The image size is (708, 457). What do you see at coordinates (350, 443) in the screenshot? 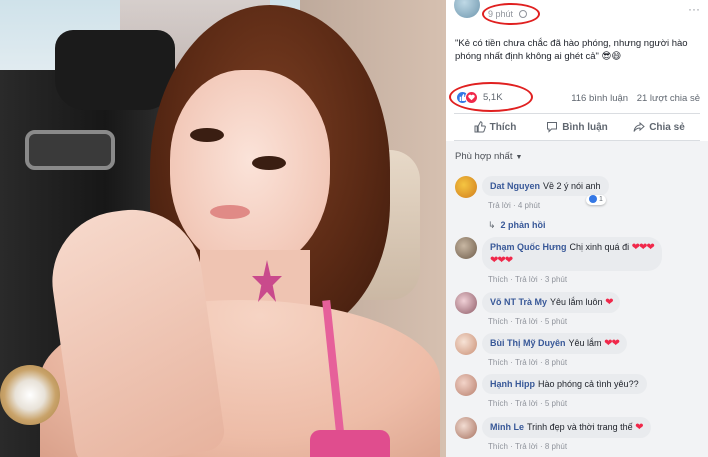
I see `dress` at bounding box center [350, 443].